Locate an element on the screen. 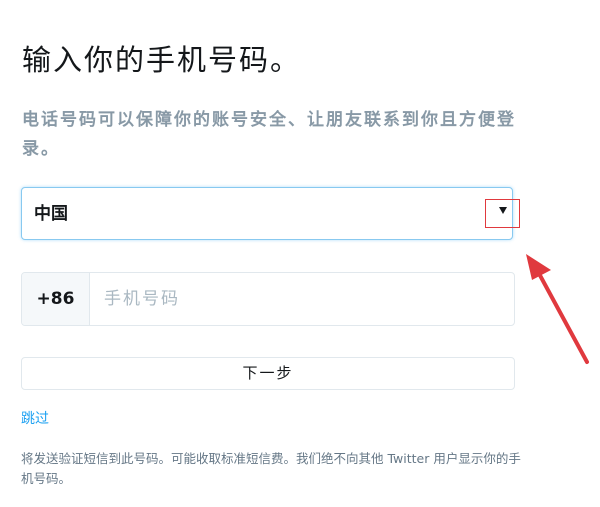 This screenshot has width=600, height=507. page-subtitle: 电话号码可以保障你的账号安全、让朋友联系到你且方便登录。 is located at coordinates (269, 134).